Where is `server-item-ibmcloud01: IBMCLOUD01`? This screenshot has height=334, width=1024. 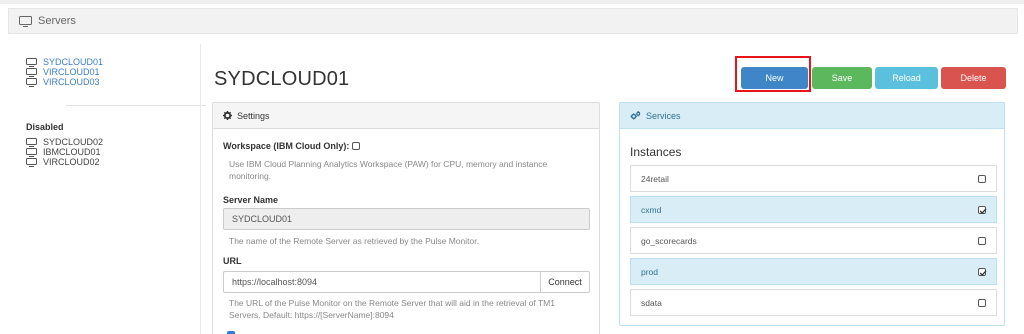
server-item-ibmcloud01: IBMCLOUD01 is located at coordinates (64, 152).